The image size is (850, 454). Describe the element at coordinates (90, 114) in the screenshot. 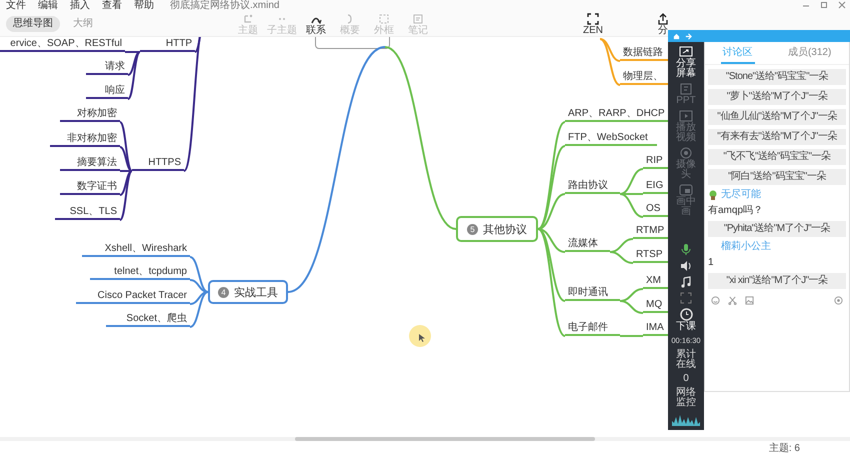

I see `subtopic: 对称加密` at that location.